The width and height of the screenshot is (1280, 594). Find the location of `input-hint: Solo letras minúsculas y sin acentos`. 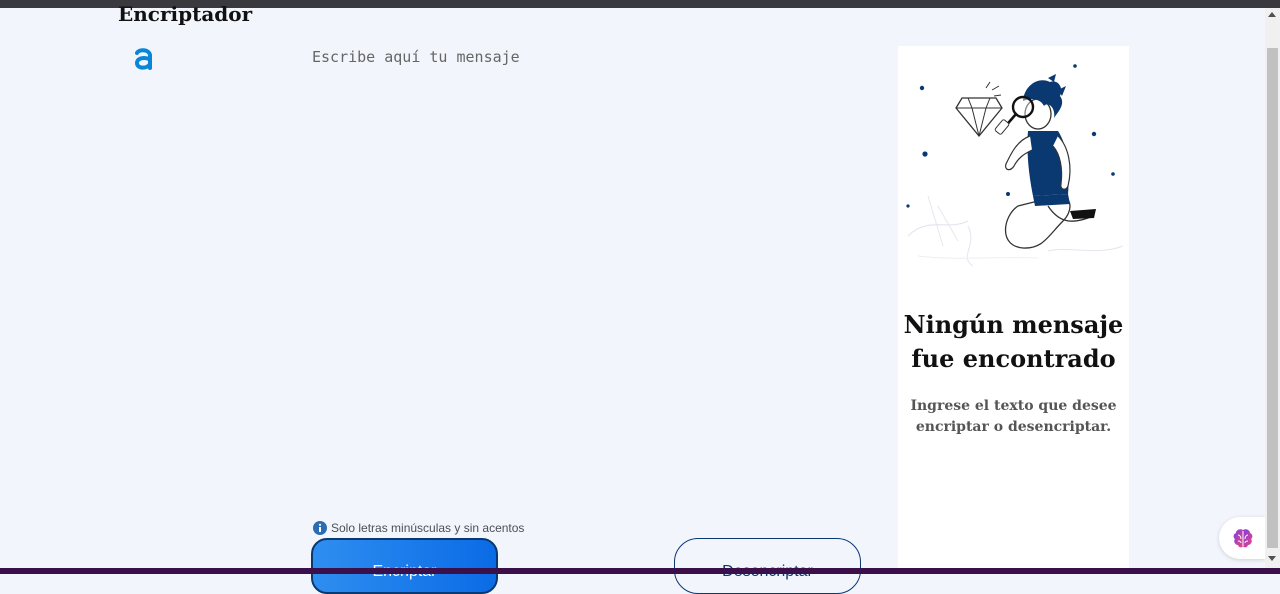

input-hint: Solo letras minúsculas y sin acentos is located at coordinates (418, 528).